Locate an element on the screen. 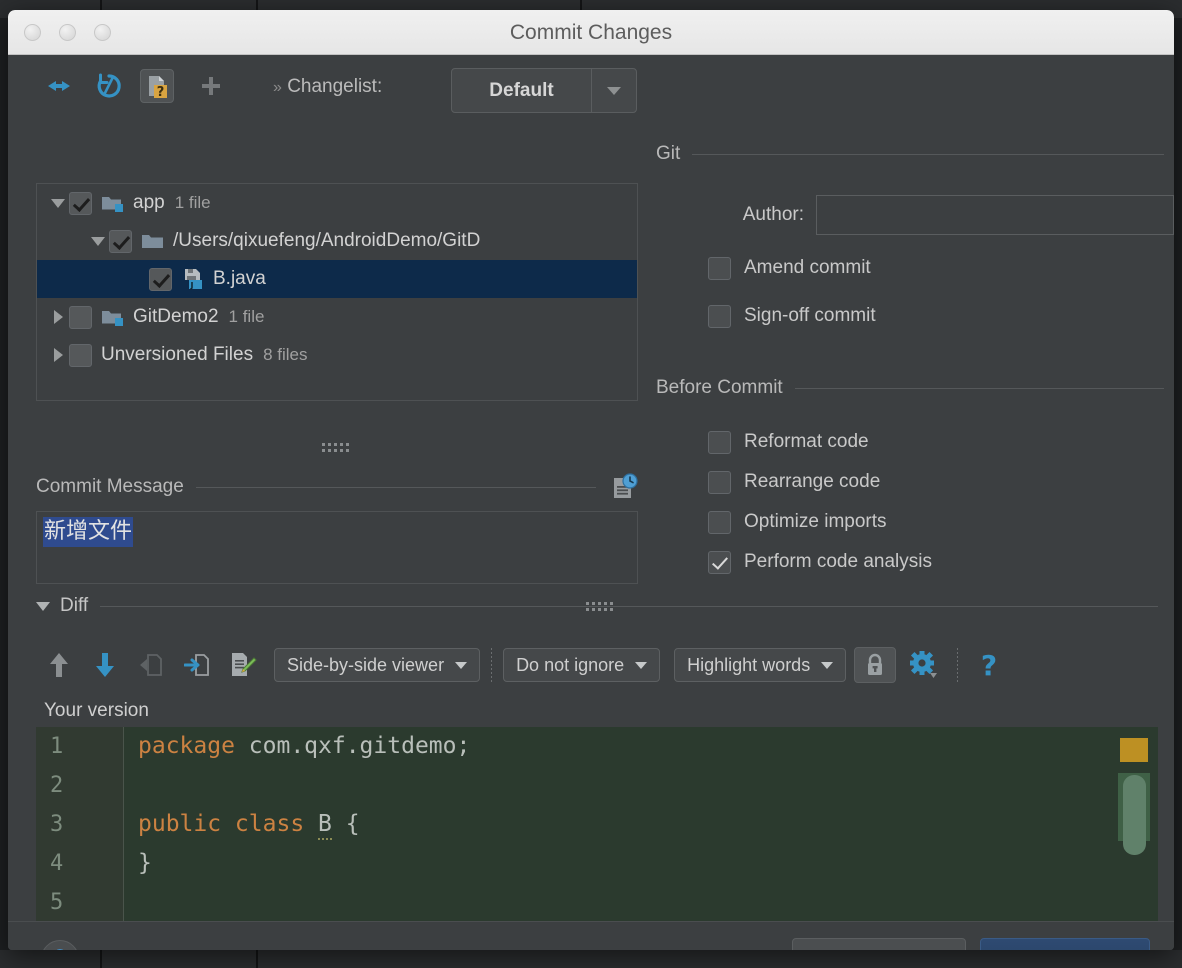  table-row: /Users/qixuefeng/AndroidDemo/GitD is located at coordinates (337, 241).